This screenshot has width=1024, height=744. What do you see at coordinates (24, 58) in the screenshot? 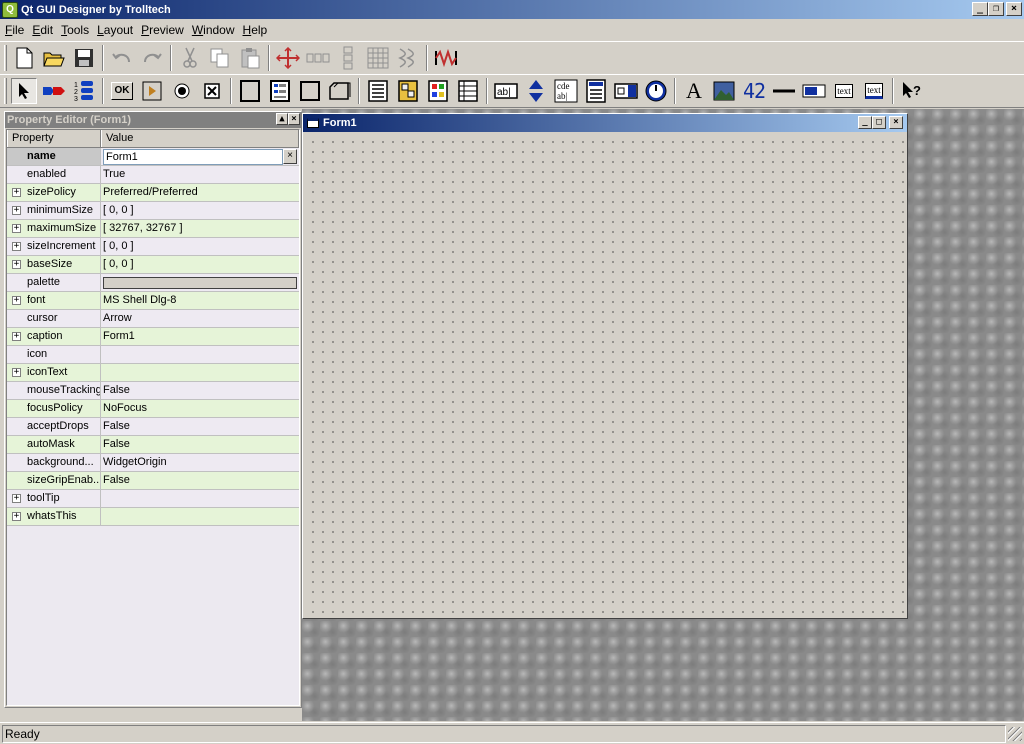
I see `new-file-icon` at bounding box center [24, 58].